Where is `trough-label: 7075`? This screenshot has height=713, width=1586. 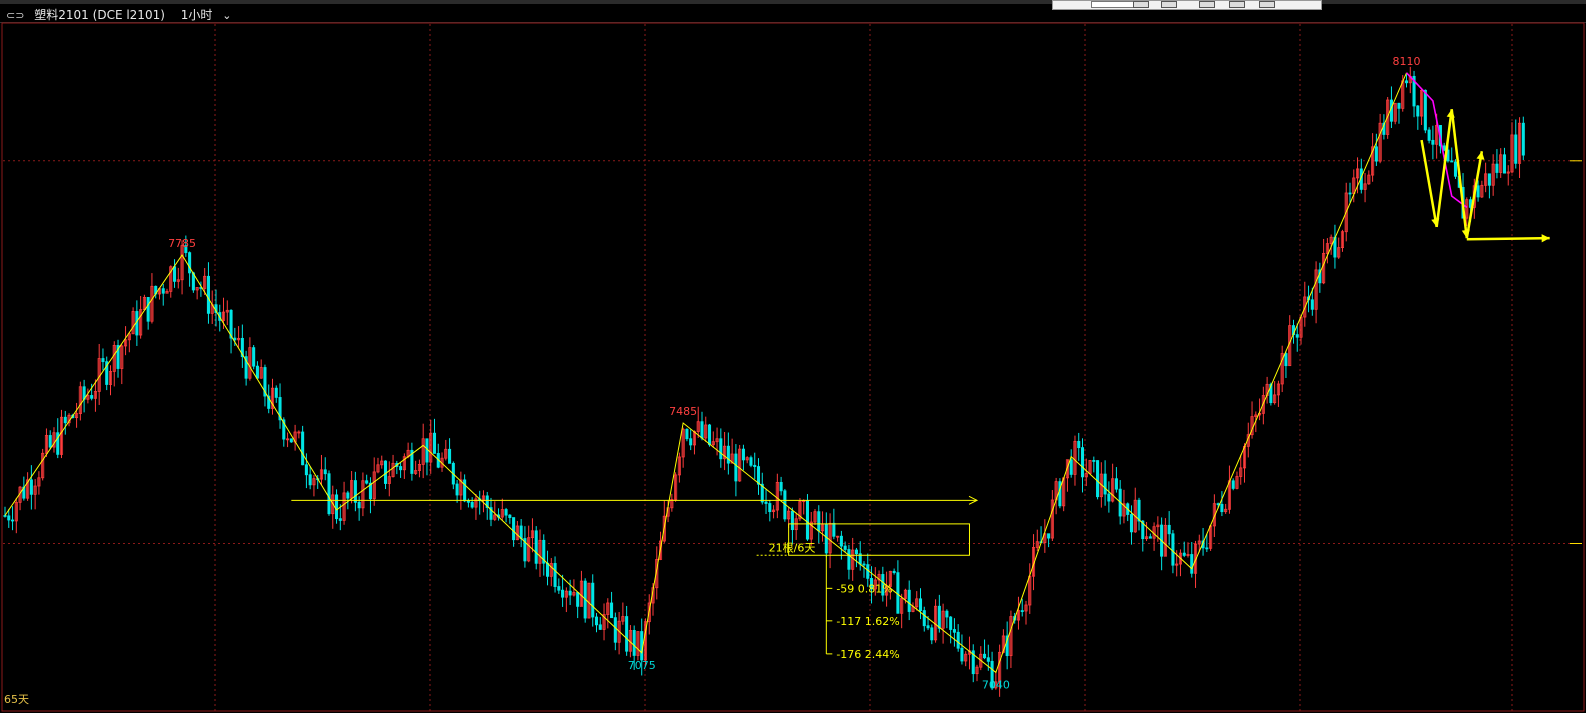 trough-label: 7075 is located at coordinates (642, 665).